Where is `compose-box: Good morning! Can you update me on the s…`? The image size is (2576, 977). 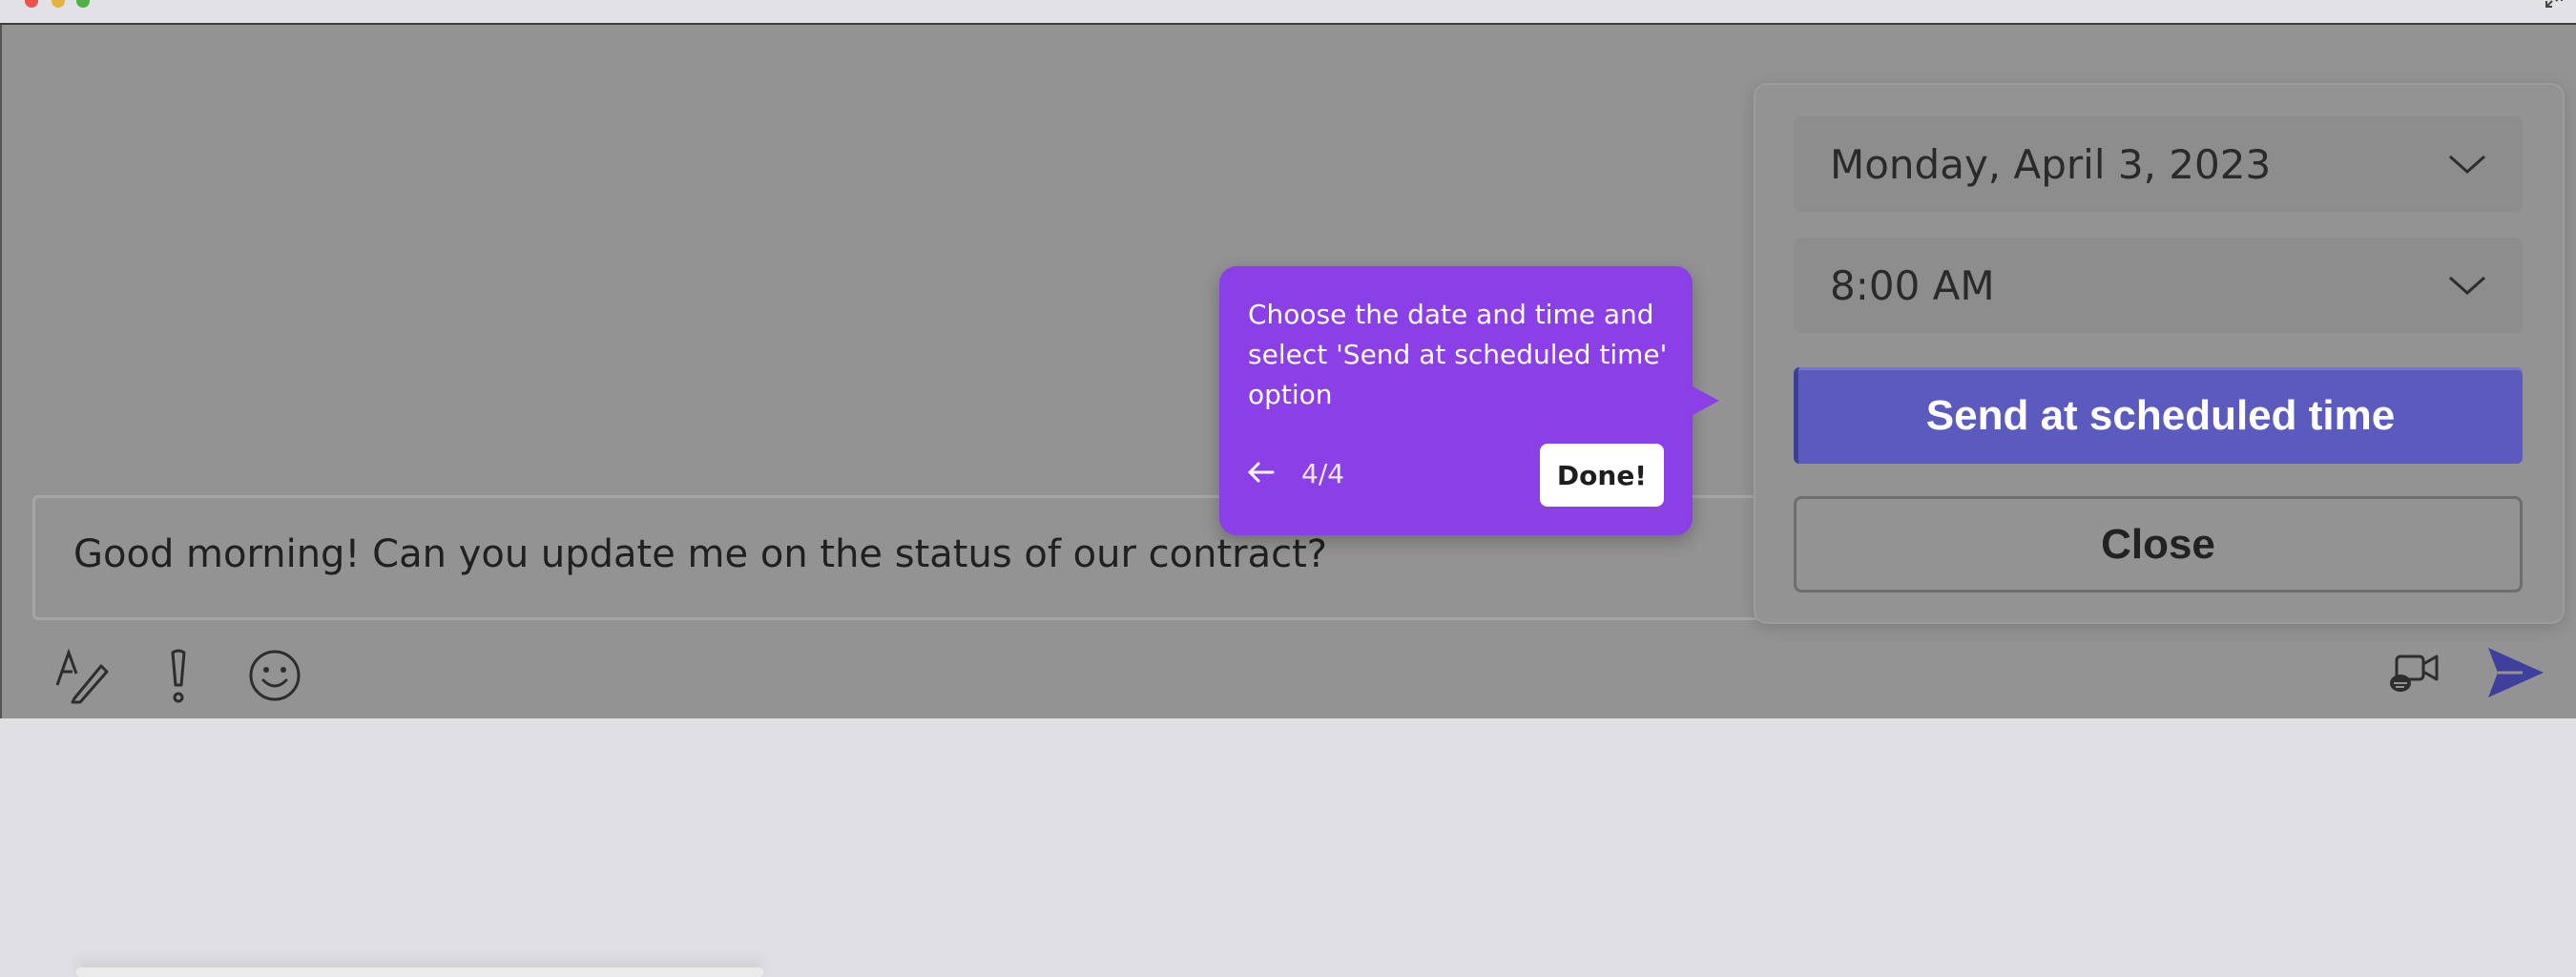 compose-box: Good morning! Can you update me on the s… is located at coordinates (1010, 557).